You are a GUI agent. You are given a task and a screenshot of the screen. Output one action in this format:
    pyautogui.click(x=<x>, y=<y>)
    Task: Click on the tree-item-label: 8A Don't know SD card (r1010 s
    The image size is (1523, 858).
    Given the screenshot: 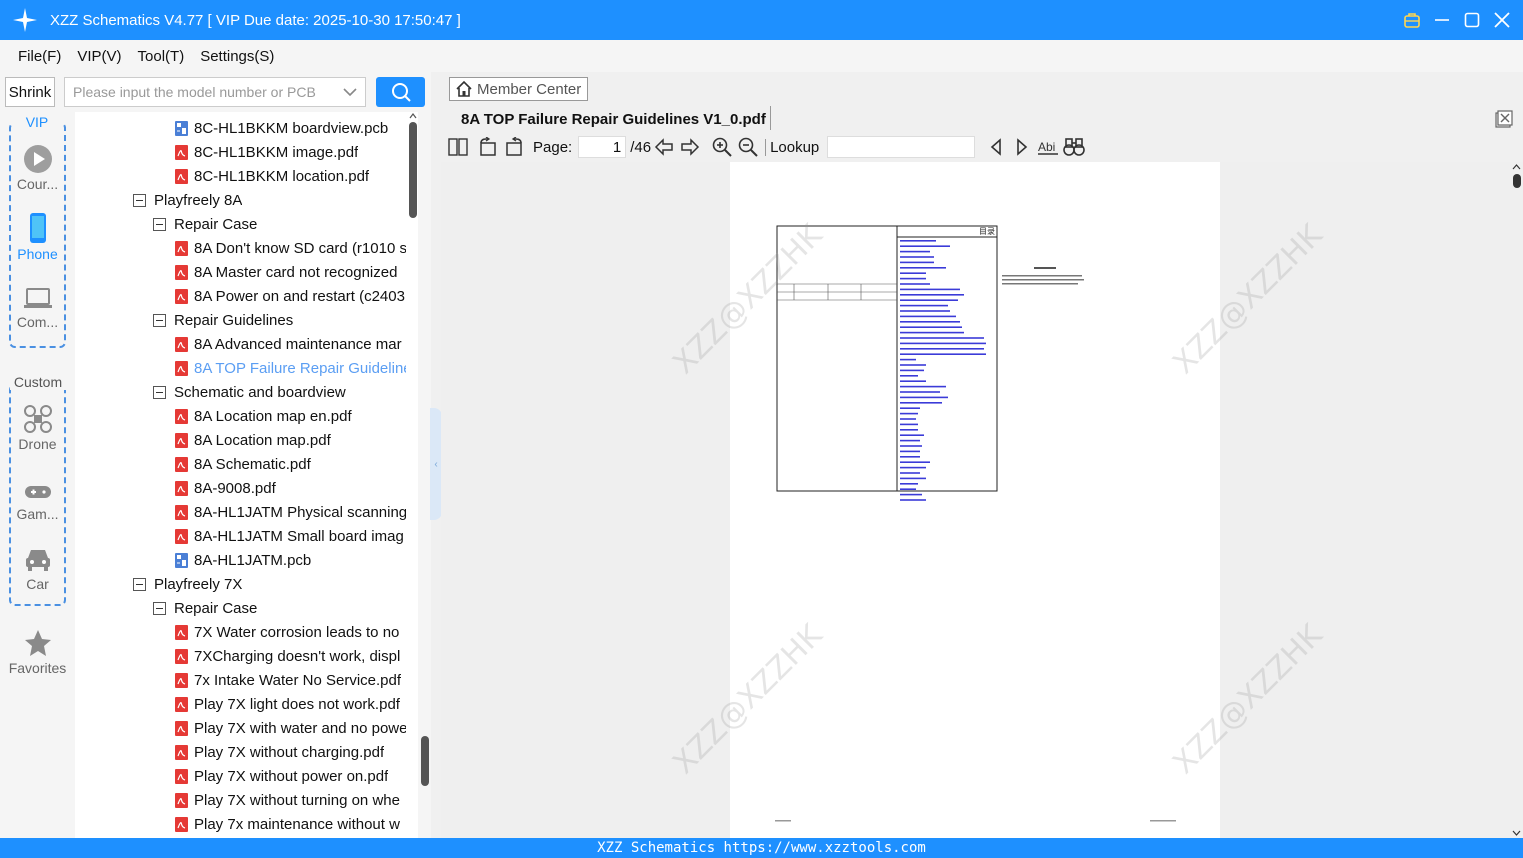 What is the action you would take?
    pyautogui.click(x=300, y=248)
    